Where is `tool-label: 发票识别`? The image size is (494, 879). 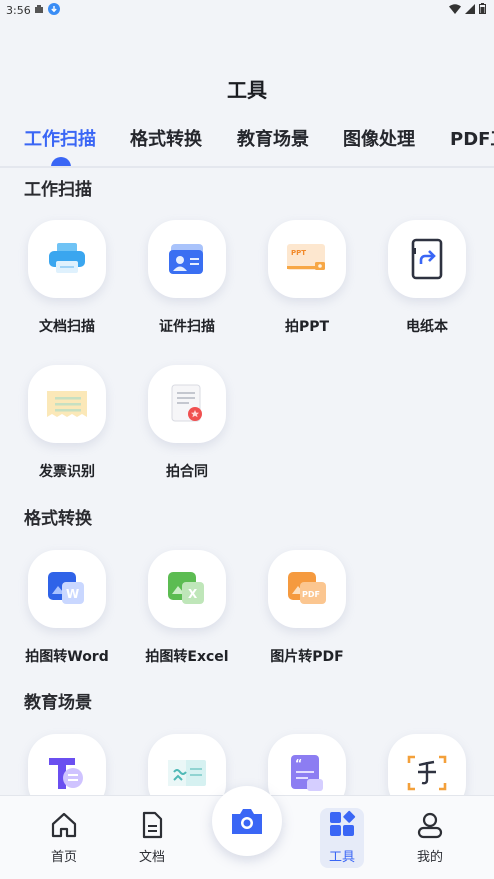
tool-label: 发票识别 is located at coordinates (67, 472).